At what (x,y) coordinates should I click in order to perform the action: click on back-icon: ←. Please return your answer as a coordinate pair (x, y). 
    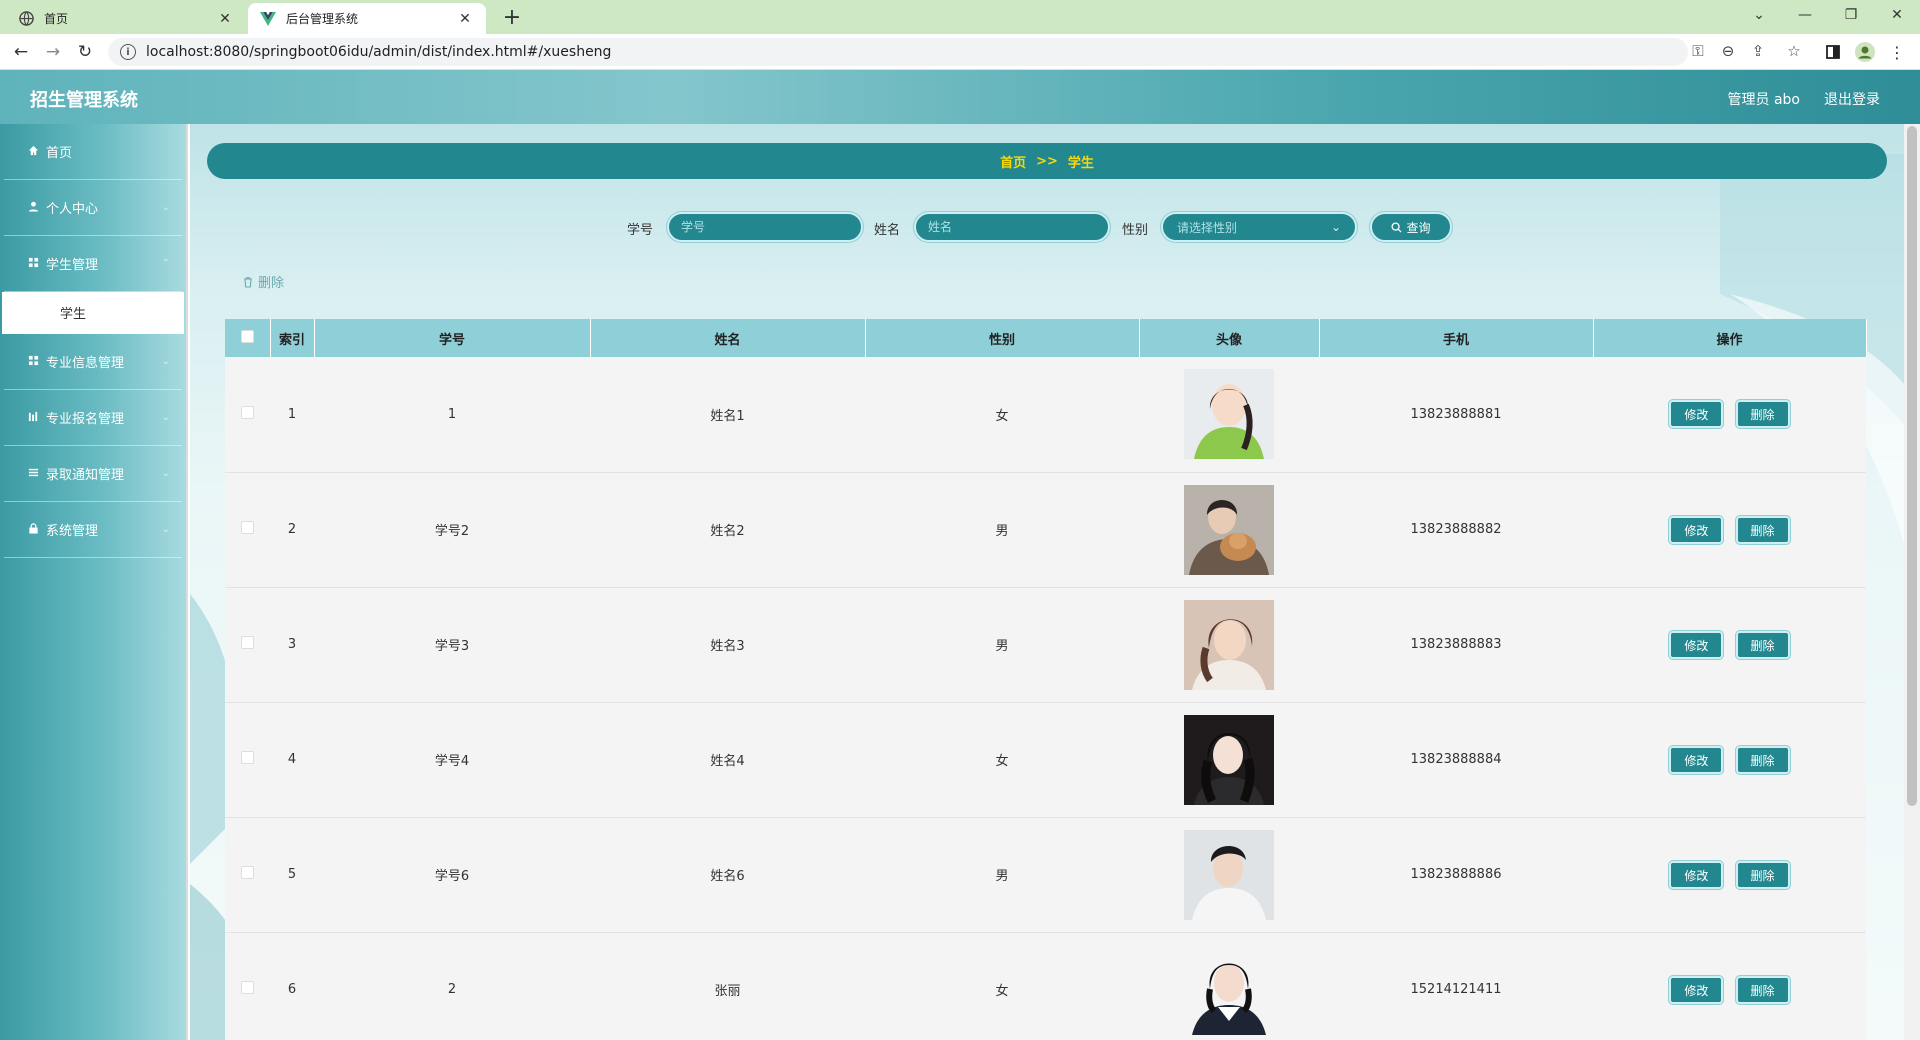
    Looking at the image, I should click on (21, 52).